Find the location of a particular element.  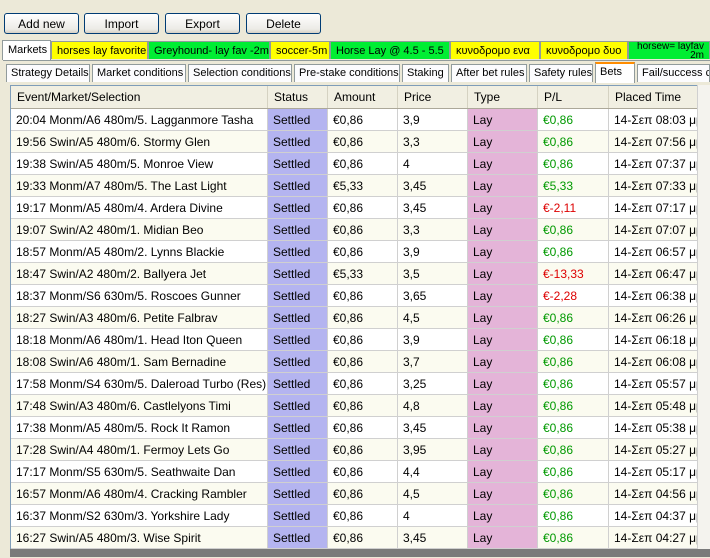

tab-bets: Bets is located at coordinates (615, 72).